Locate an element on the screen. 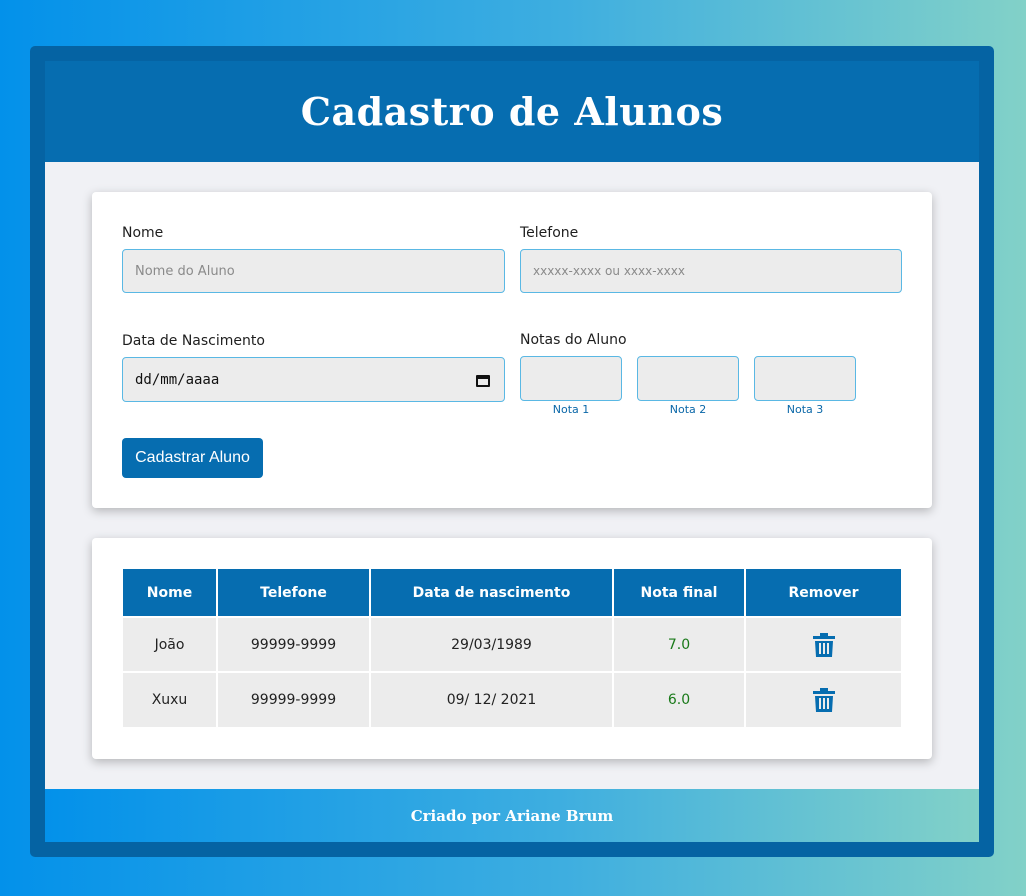 This screenshot has width=1026, height=896. column-header-phone: Telefone is located at coordinates (293, 593).